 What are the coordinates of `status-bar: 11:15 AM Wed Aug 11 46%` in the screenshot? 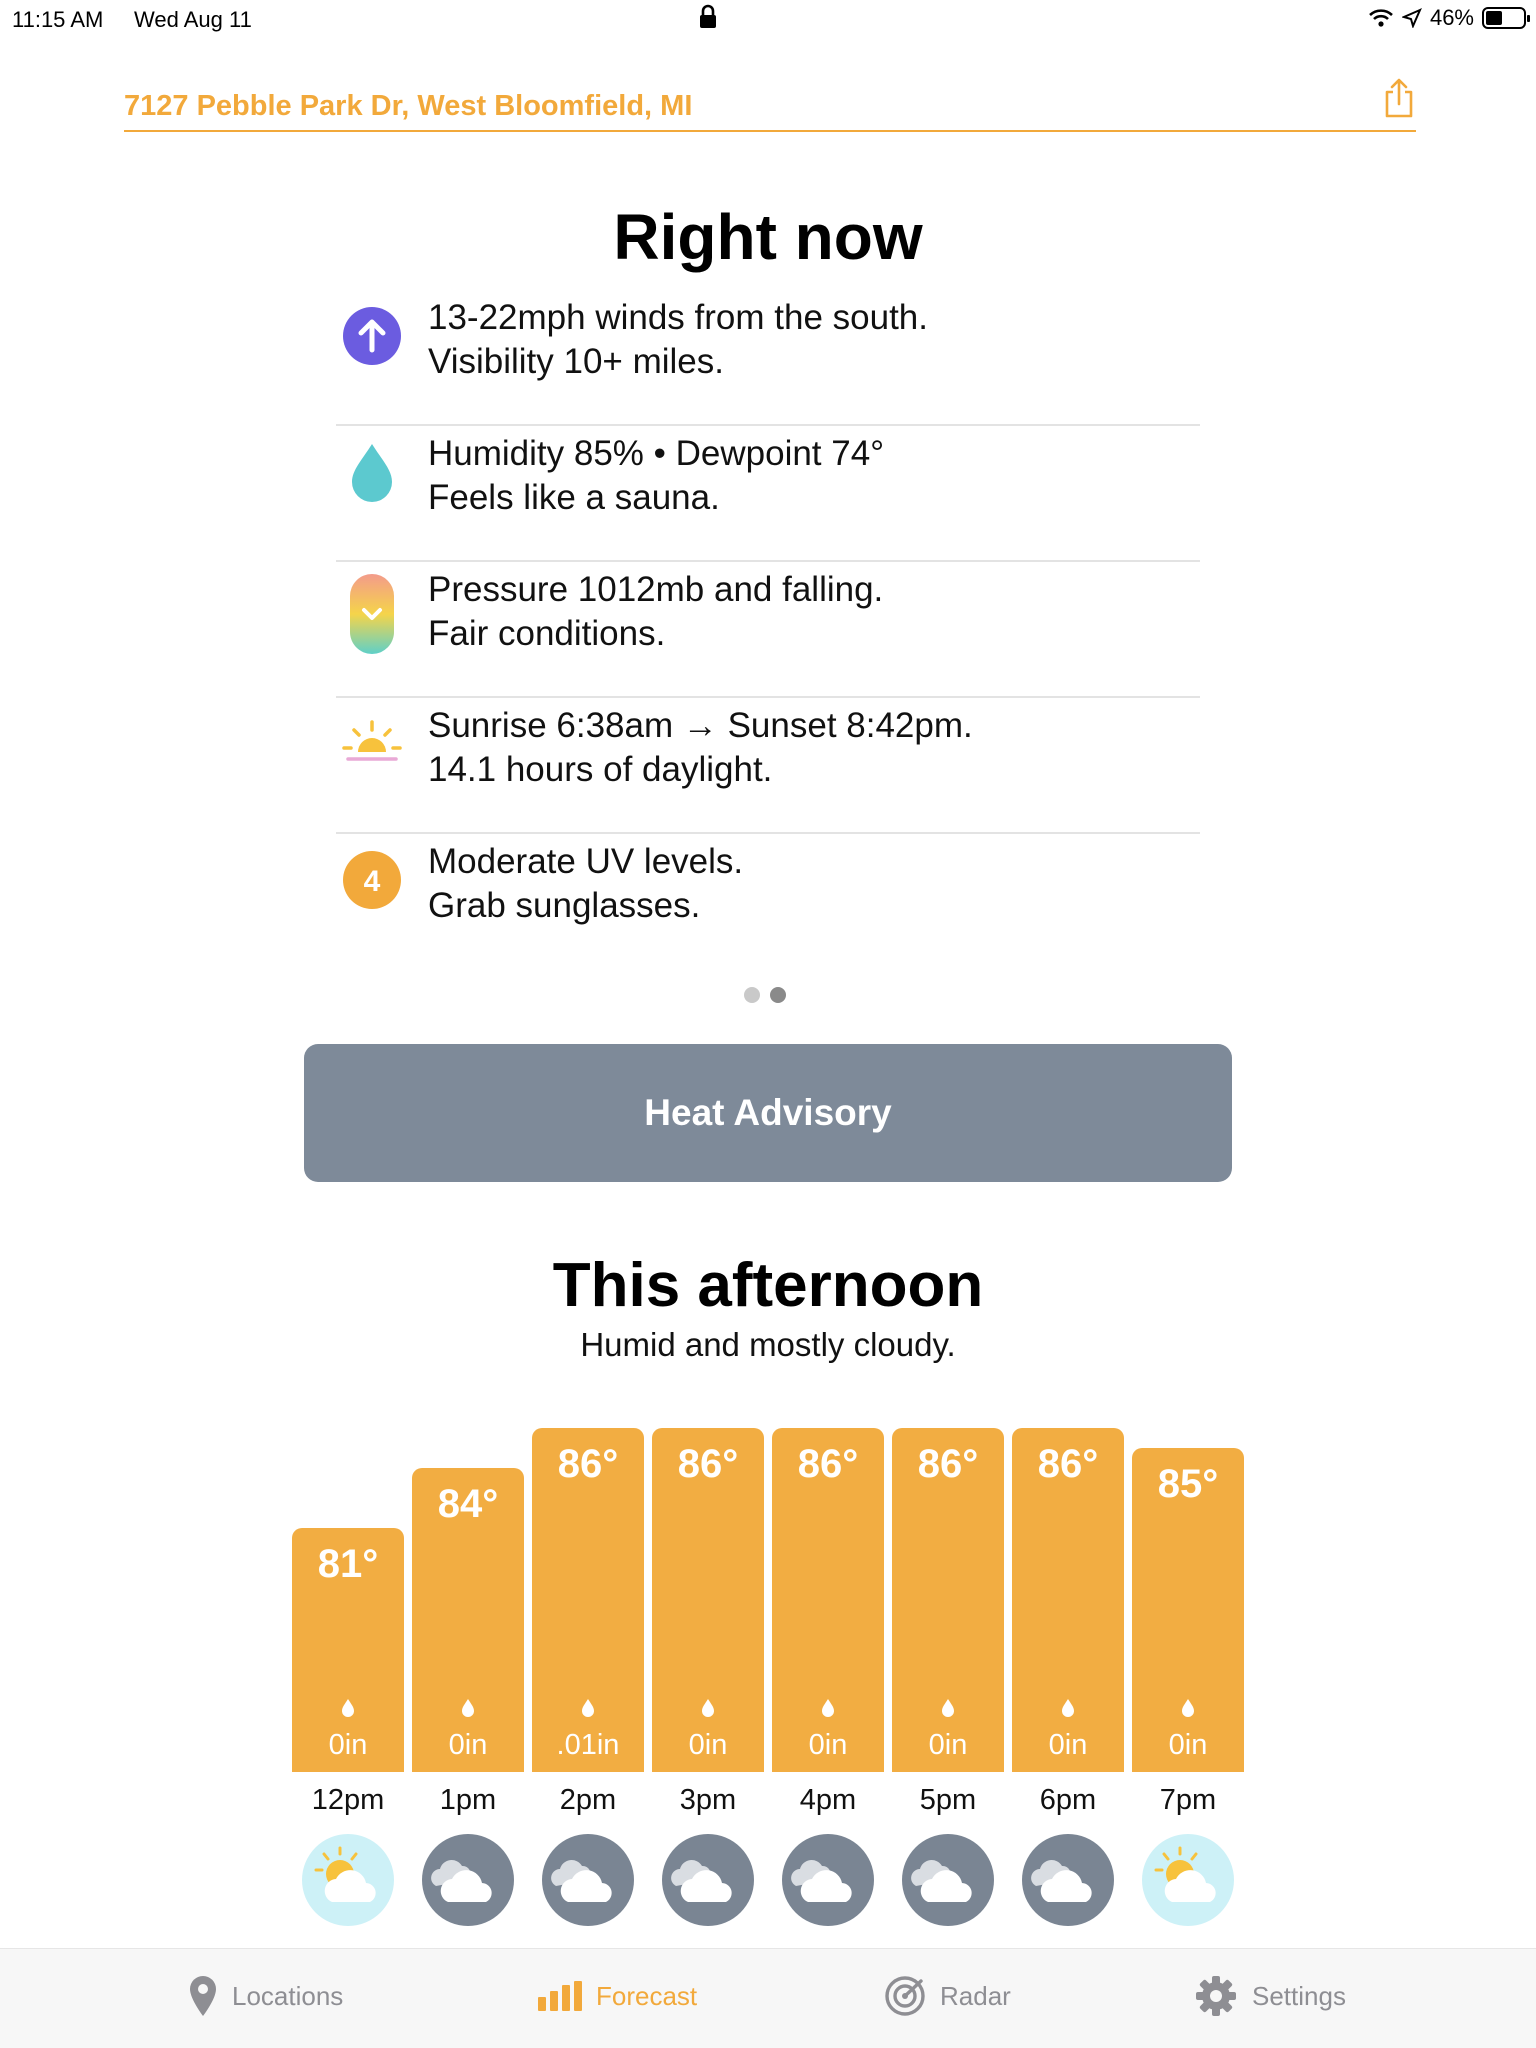 It's located at (768, 20).